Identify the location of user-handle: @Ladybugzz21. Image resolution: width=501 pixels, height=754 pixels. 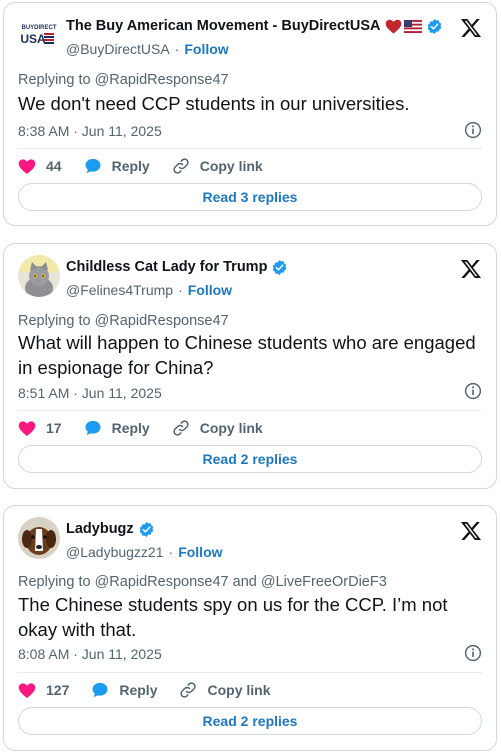
(115, 552).